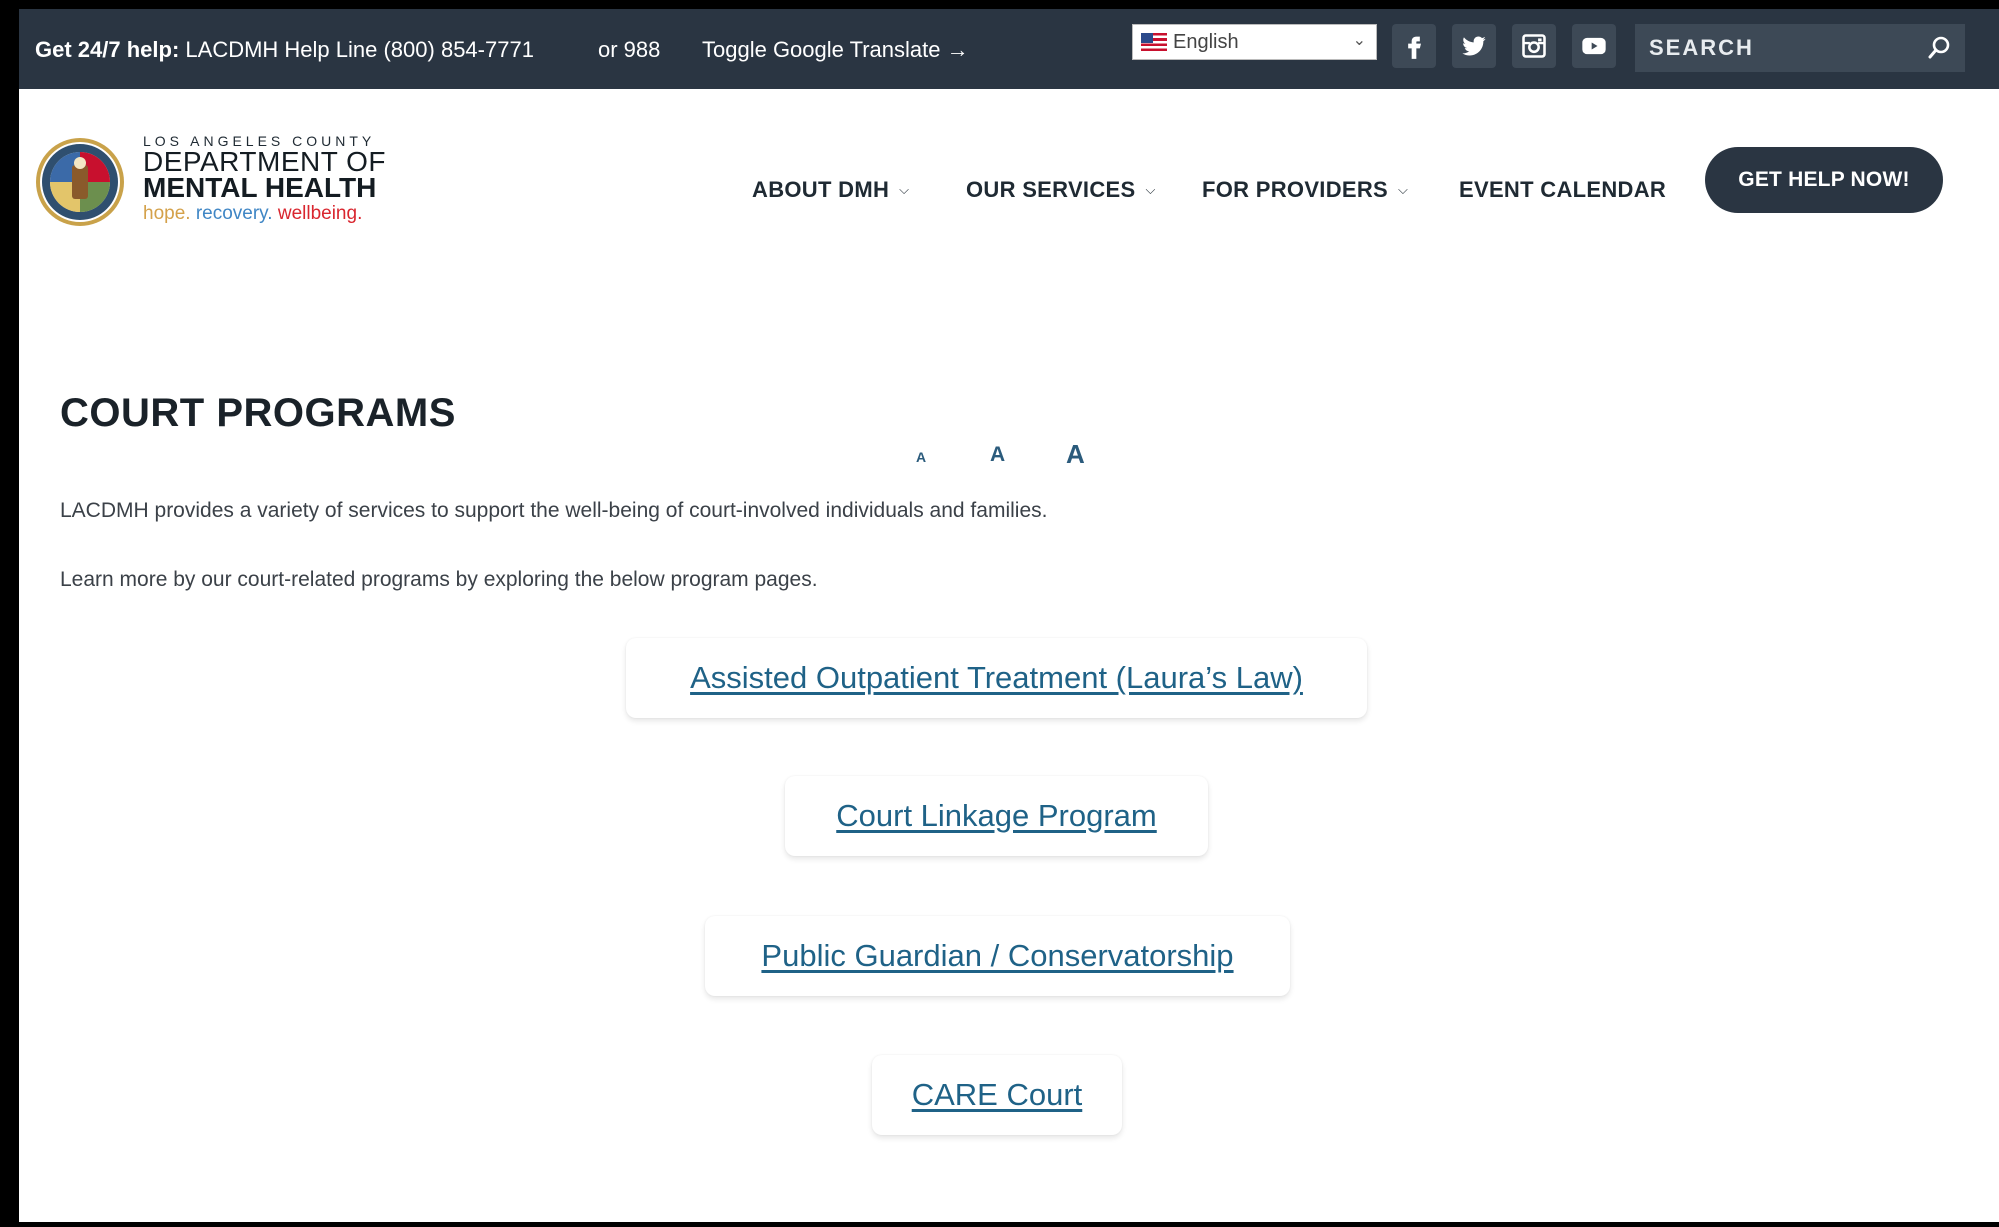  I want to click on program-card: Public Guardian / Conservatorship, so click(997, 956).